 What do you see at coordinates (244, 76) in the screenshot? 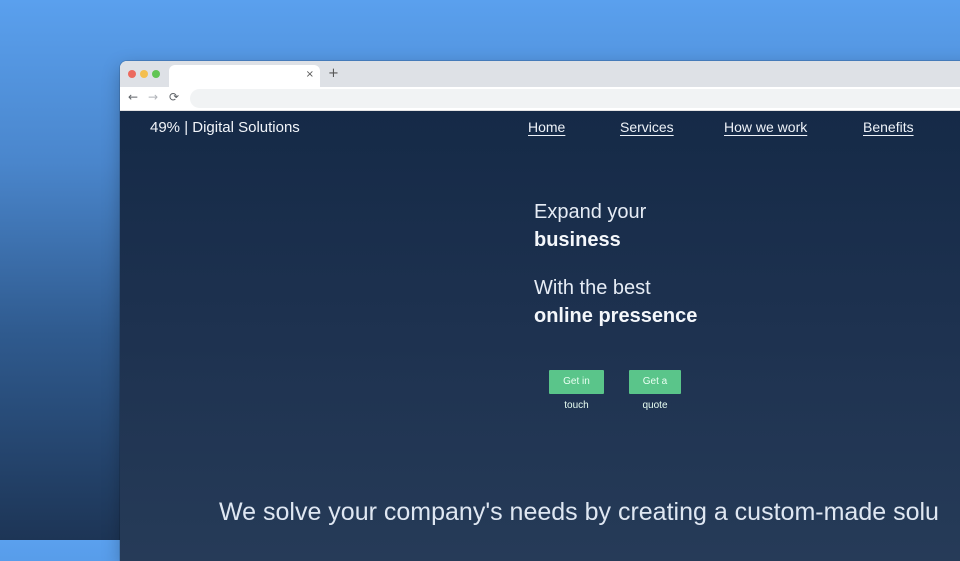
I see `browser-tab: ×` at bounding box center [244, 76].